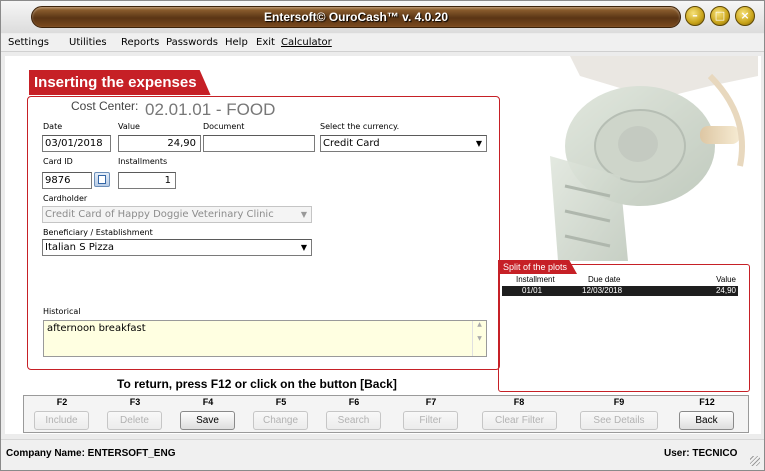 The height and width of the screenshot is (471, 765). I want to click on close-icon: ×, so click(745, 15).